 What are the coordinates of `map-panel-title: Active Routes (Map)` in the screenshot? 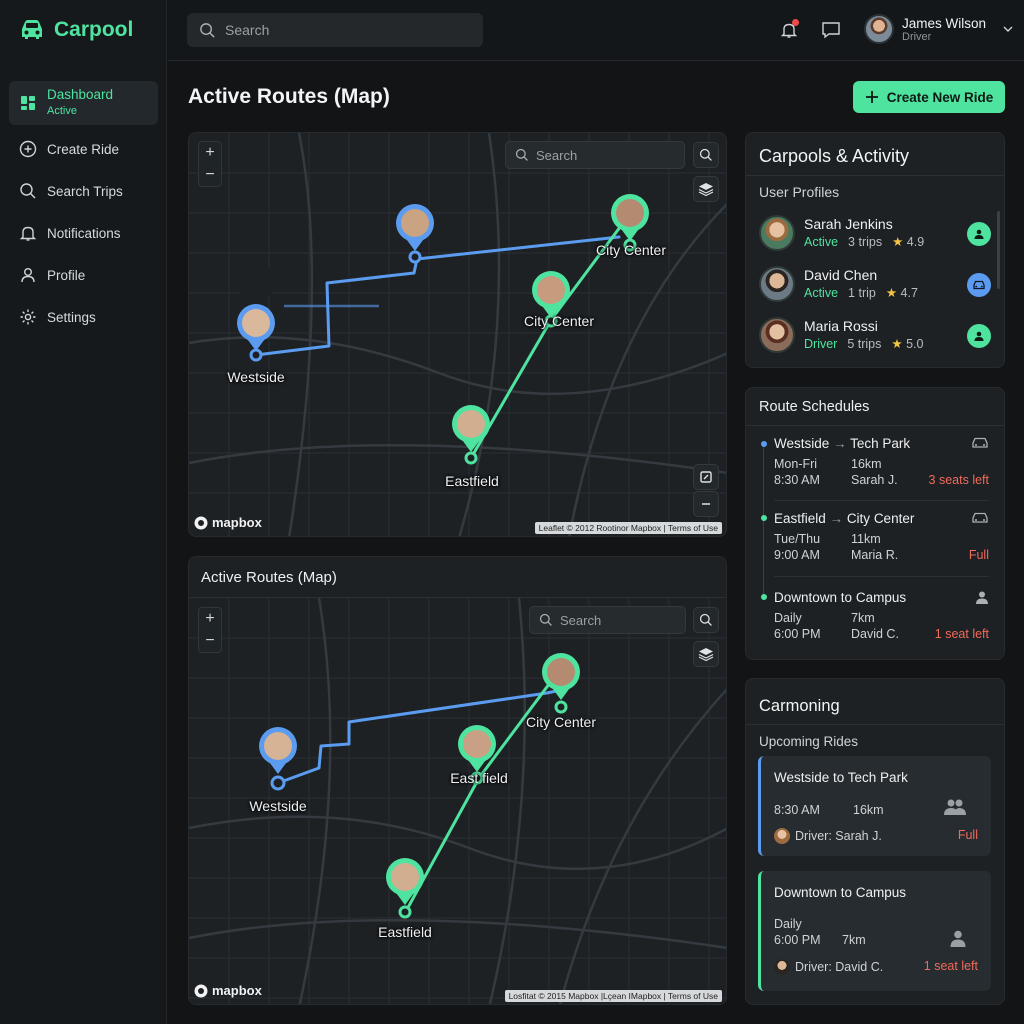 It's located at (269, 577).